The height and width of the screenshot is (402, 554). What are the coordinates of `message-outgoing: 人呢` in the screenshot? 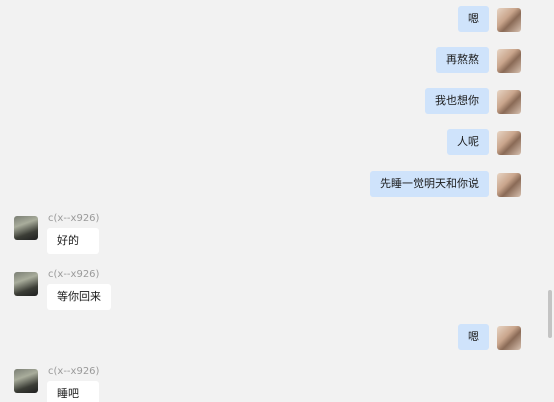 It's located at (484, 142).